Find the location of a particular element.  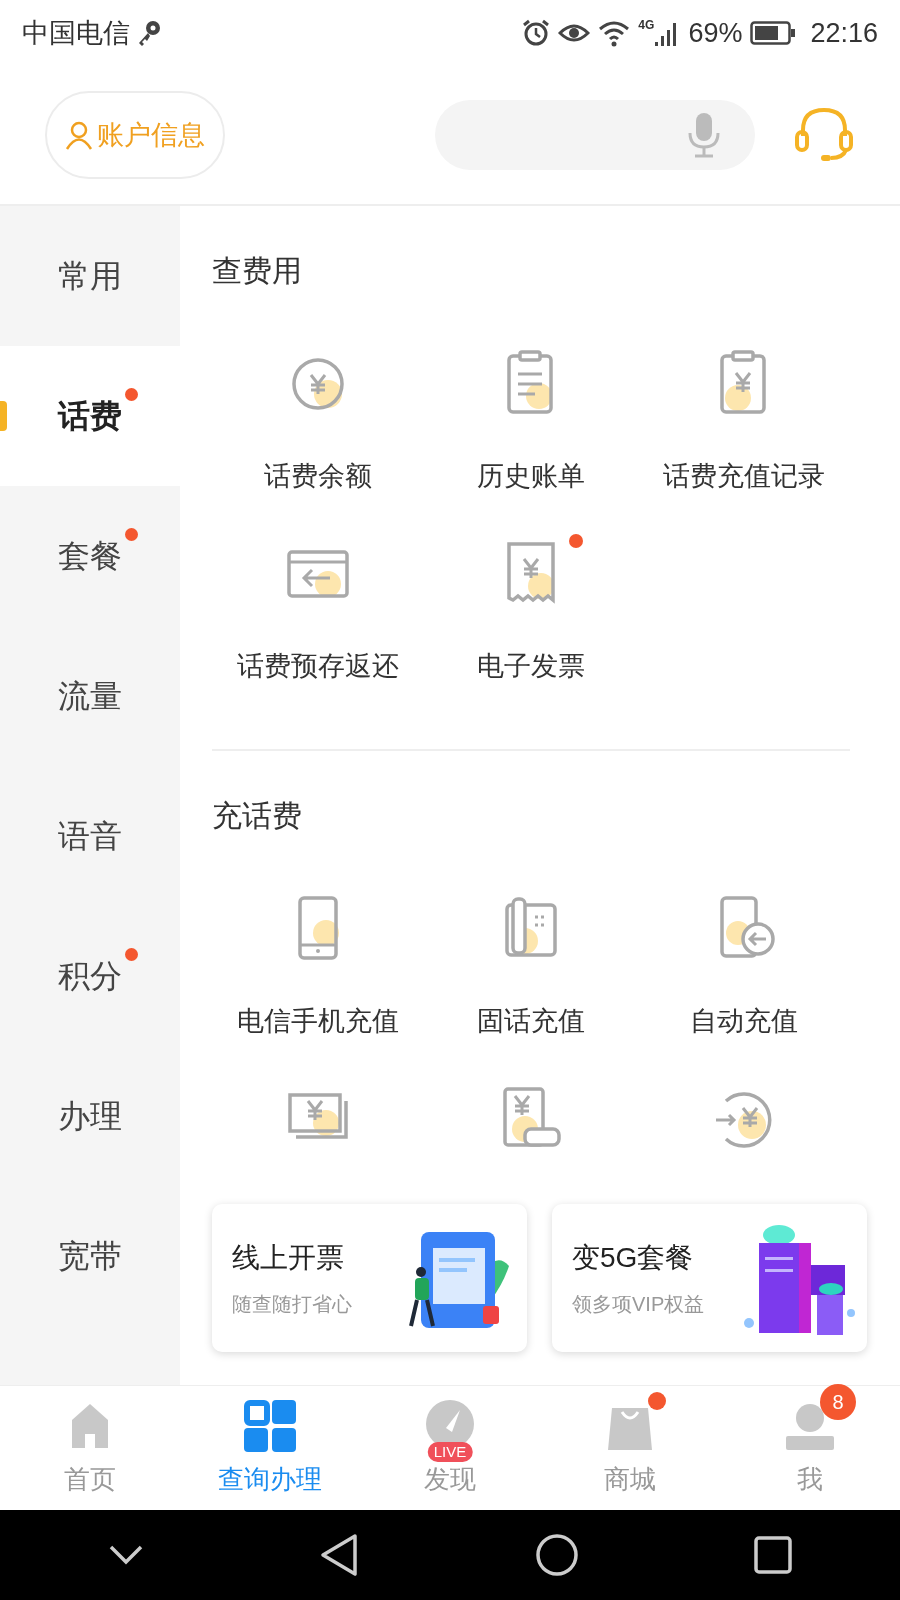

carrier-name: 中国电信 is located at coordinates (76, 33).